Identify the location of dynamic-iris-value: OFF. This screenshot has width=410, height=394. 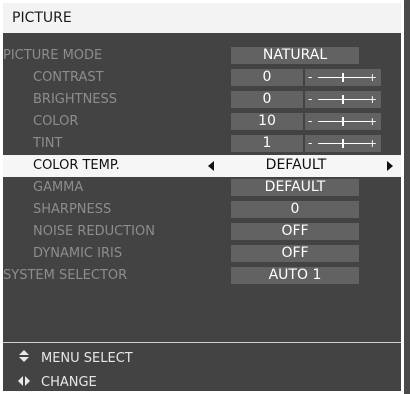
(295, 253).